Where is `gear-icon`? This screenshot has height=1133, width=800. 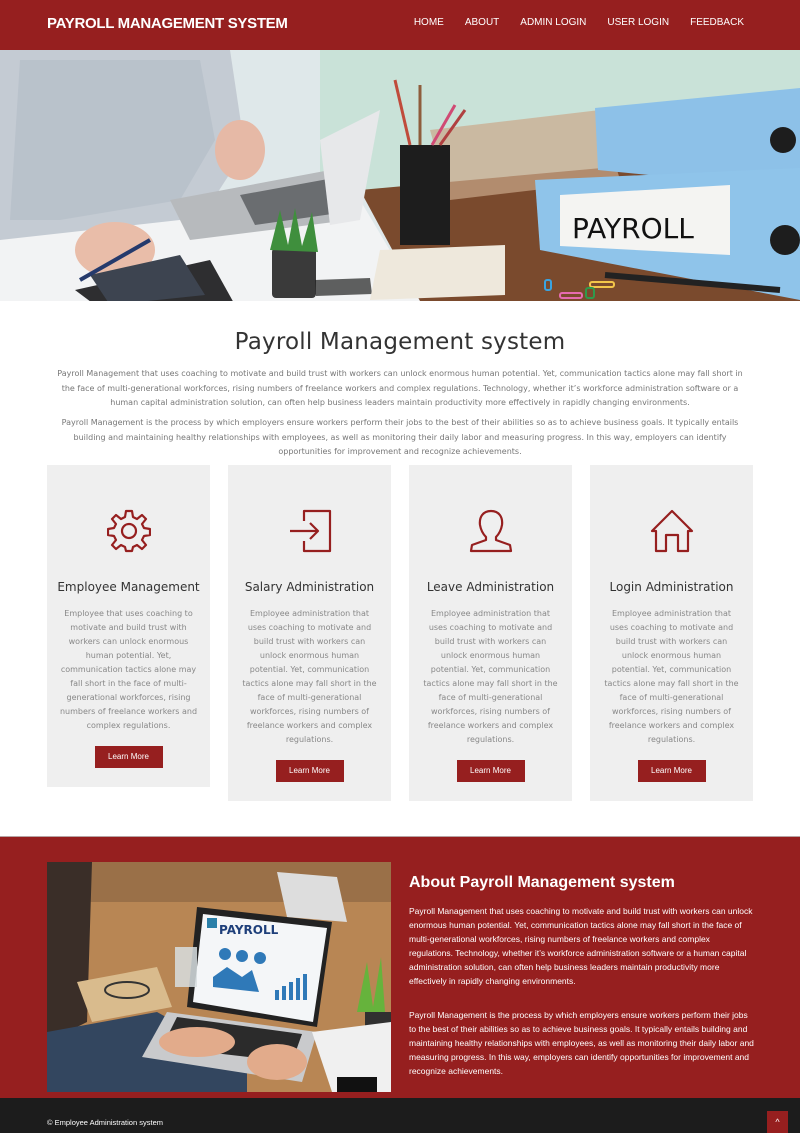
gear-icon is located at coordinates (128, 531).